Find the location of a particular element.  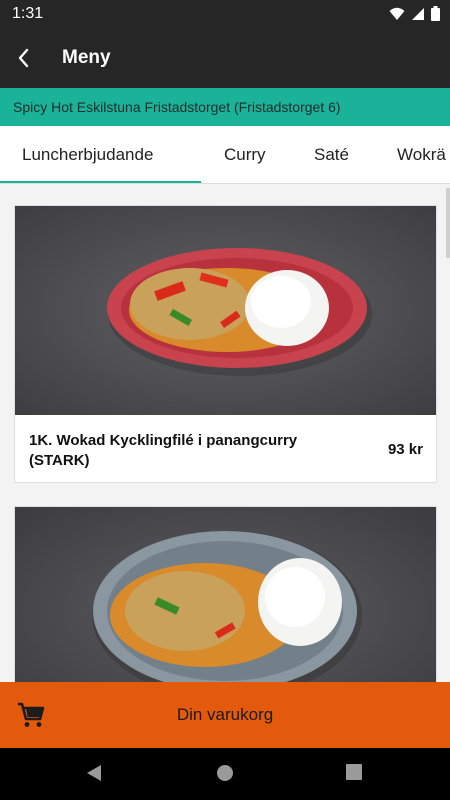

signal-icon is located at coordinates (418, 13).